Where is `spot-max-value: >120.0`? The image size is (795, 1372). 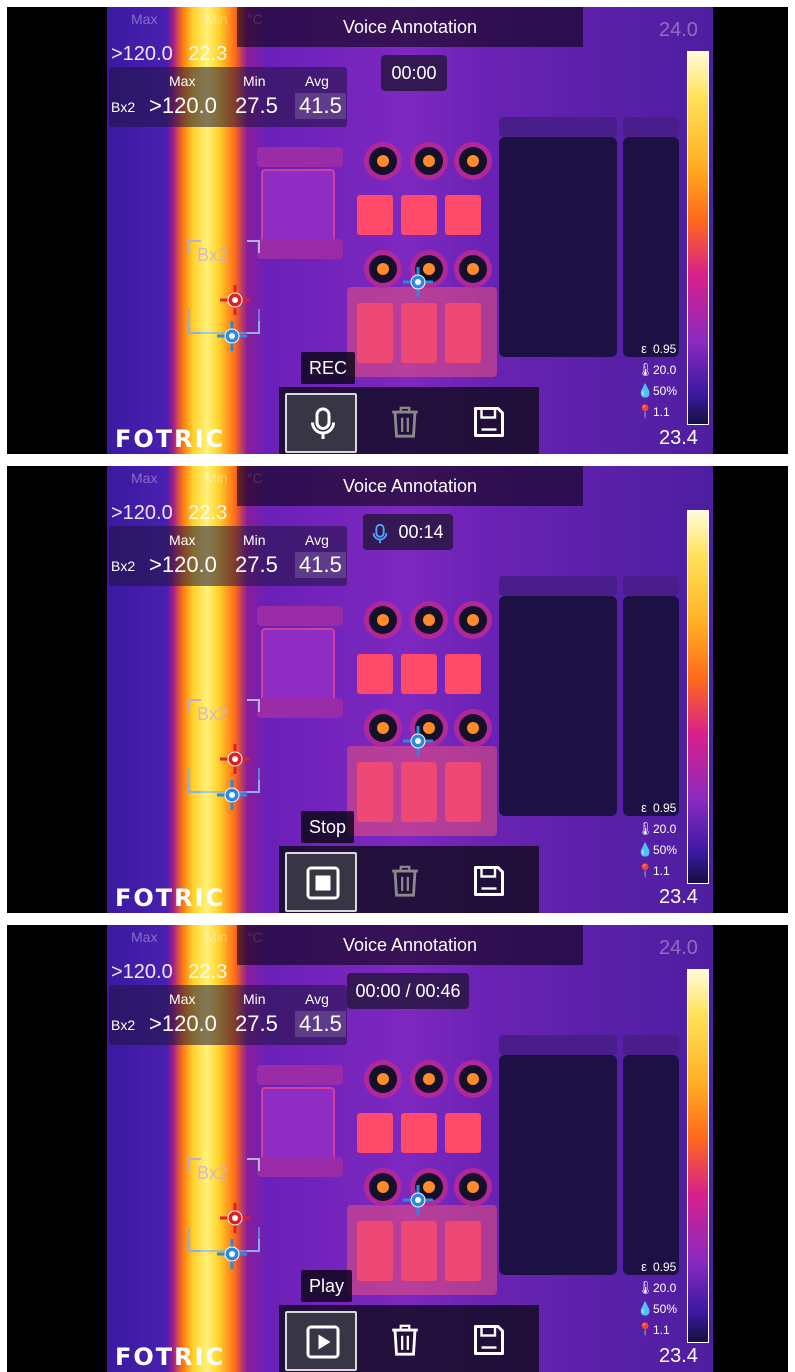 spot-max-value: >120.0 is located at coordinates (142, 54).